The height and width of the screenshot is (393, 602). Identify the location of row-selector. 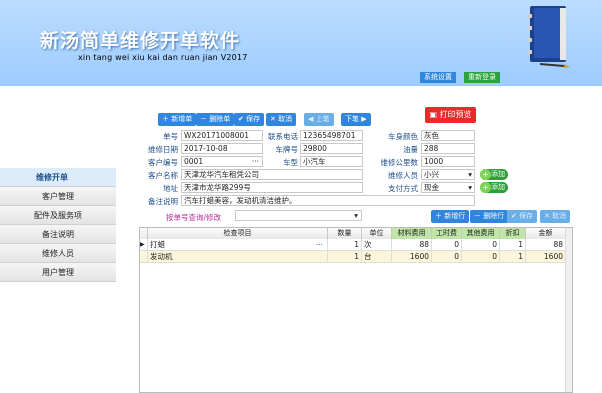
(144, 257).